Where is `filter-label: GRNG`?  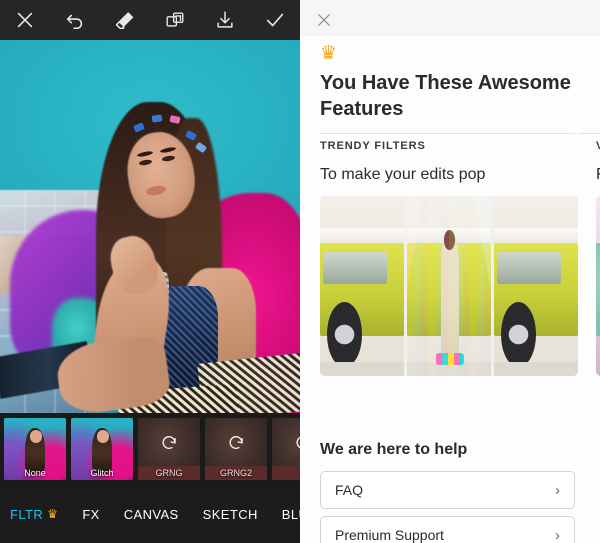
filter-label: GRNG is located at coordinates (169, 473).